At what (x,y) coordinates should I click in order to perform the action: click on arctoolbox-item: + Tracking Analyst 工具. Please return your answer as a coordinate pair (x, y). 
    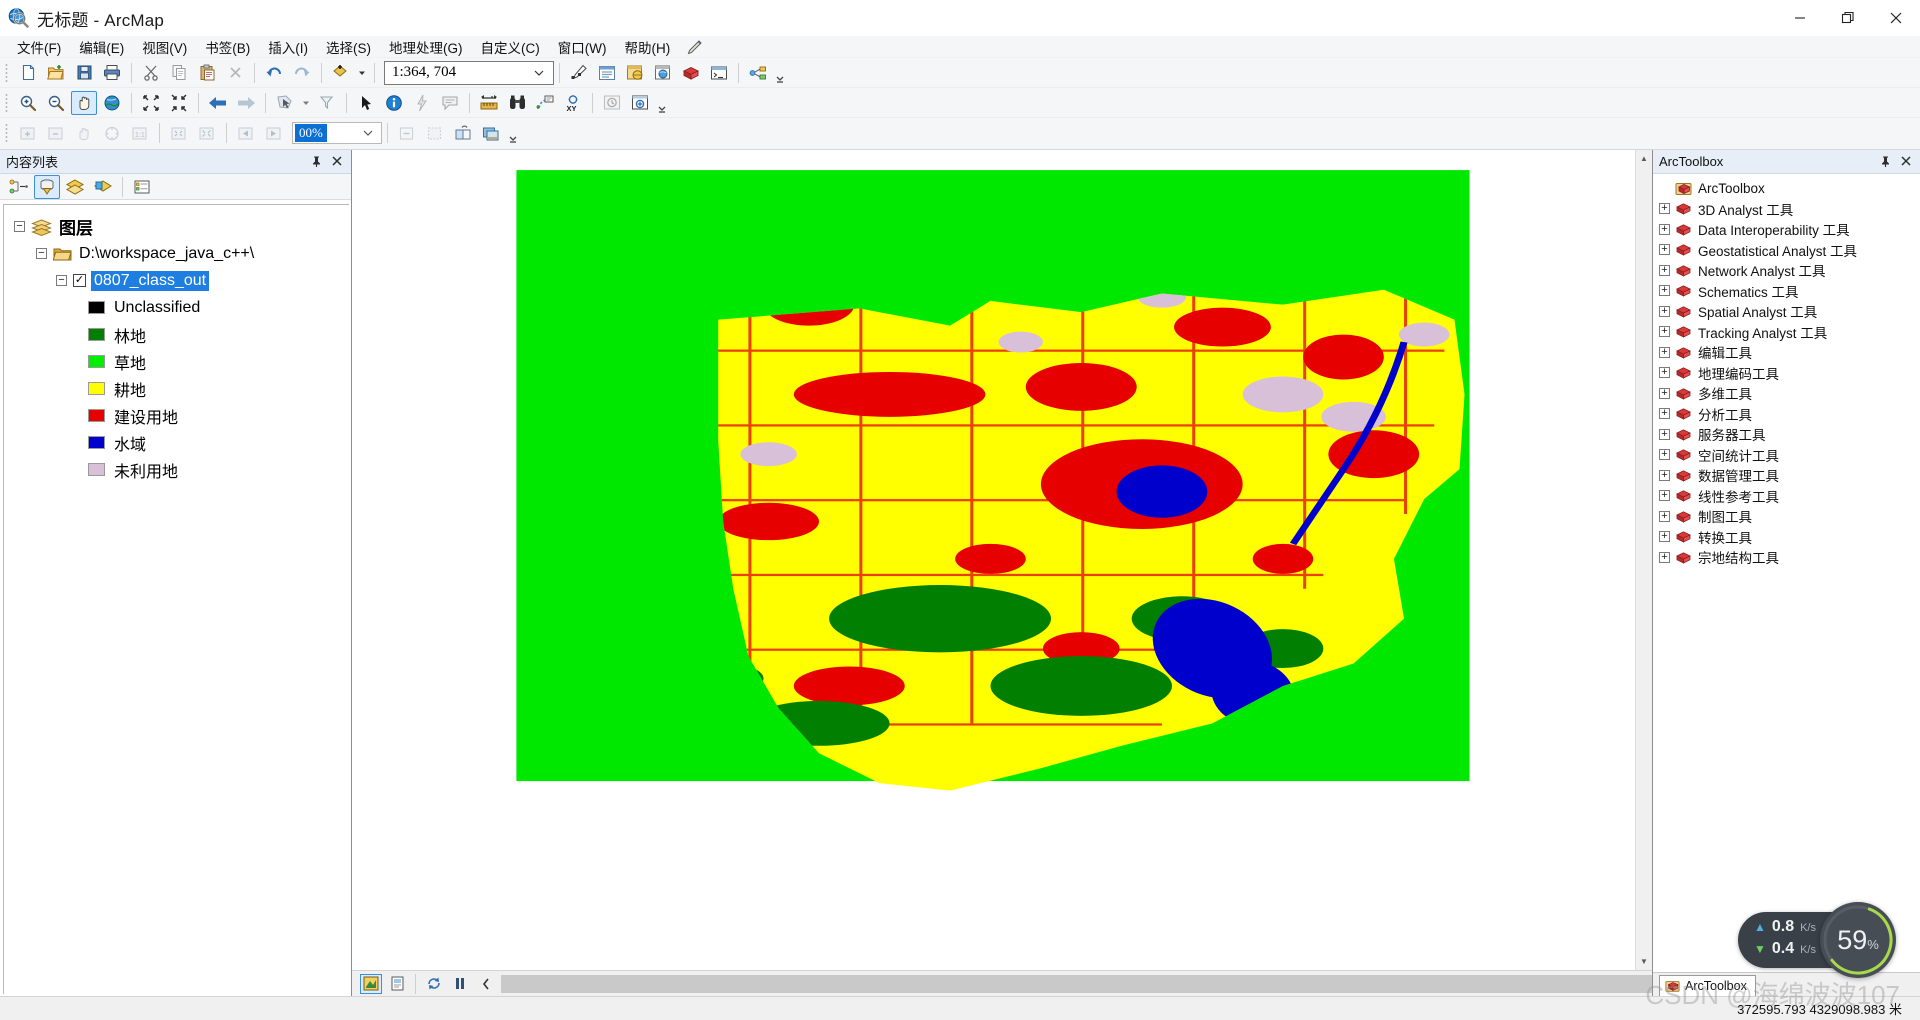
    Looking at the image, I should click on (1789, 332).